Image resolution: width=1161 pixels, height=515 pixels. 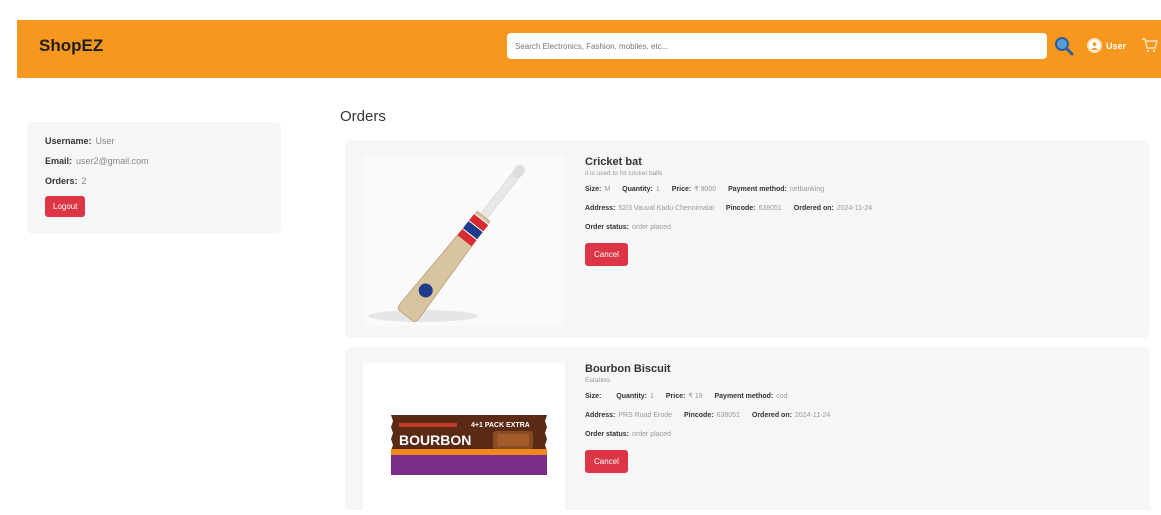 What do you see at coordinates (68, 141) in the screenshot?
I see `username-label: Username:` at bounding box center [68, 141].